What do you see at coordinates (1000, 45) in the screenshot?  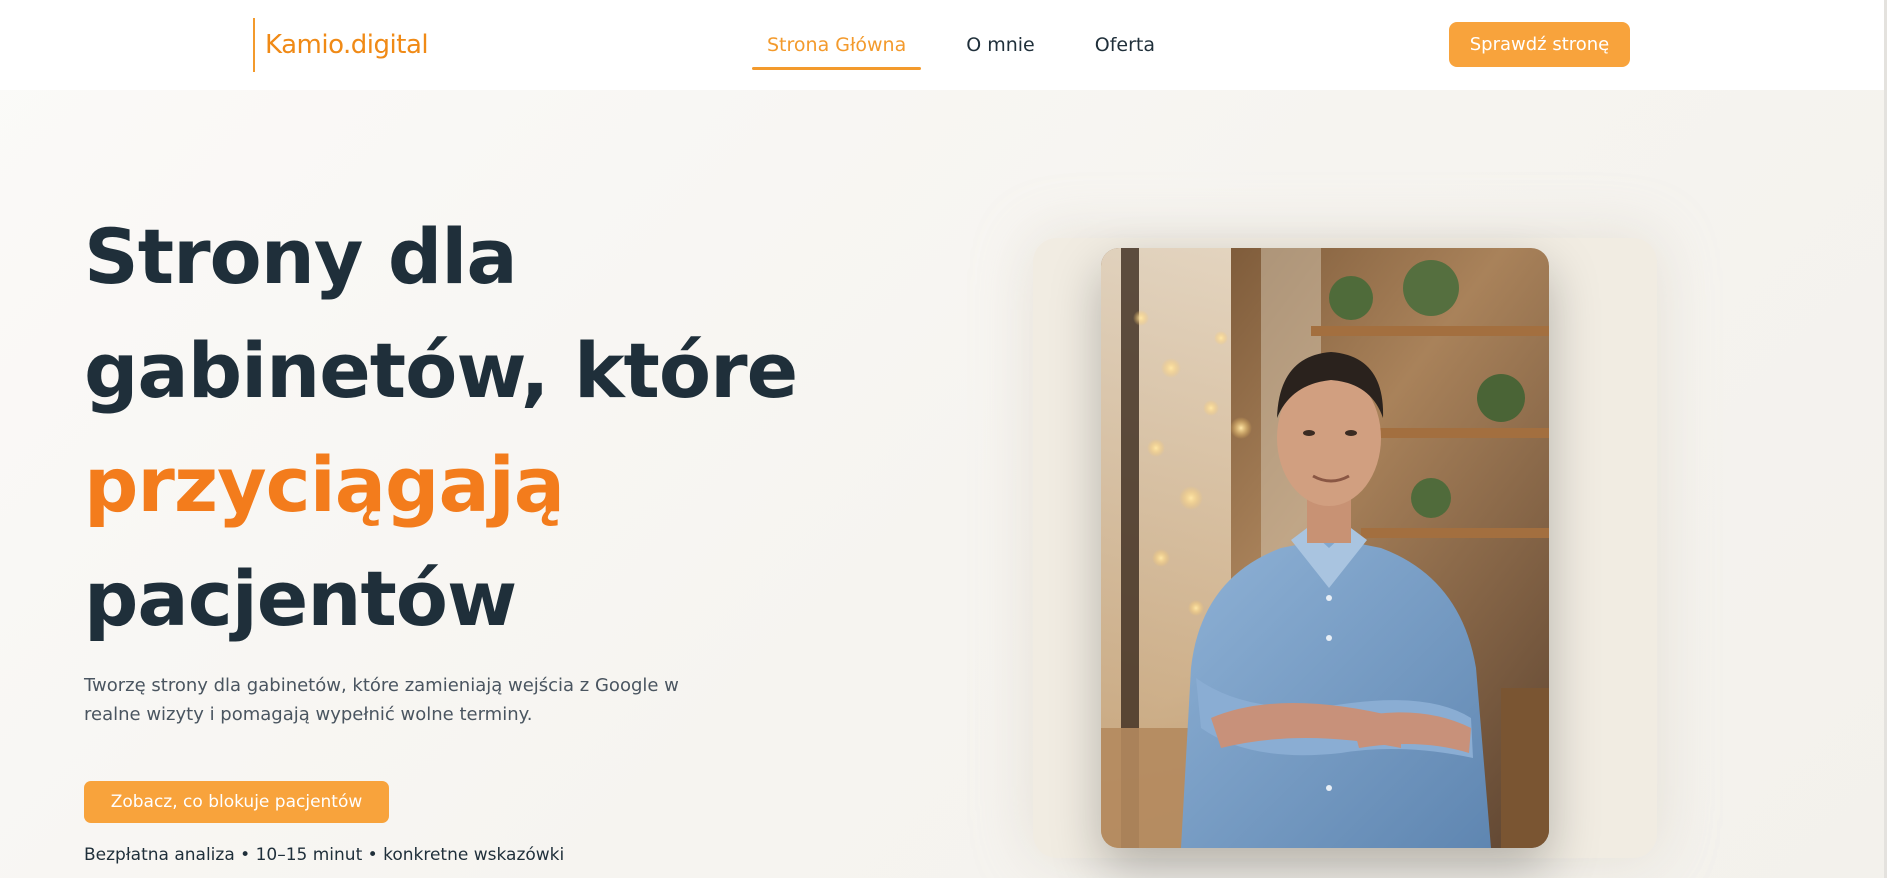 I see `nav-item-about: O mnie` at bounding box center [1000, 45].